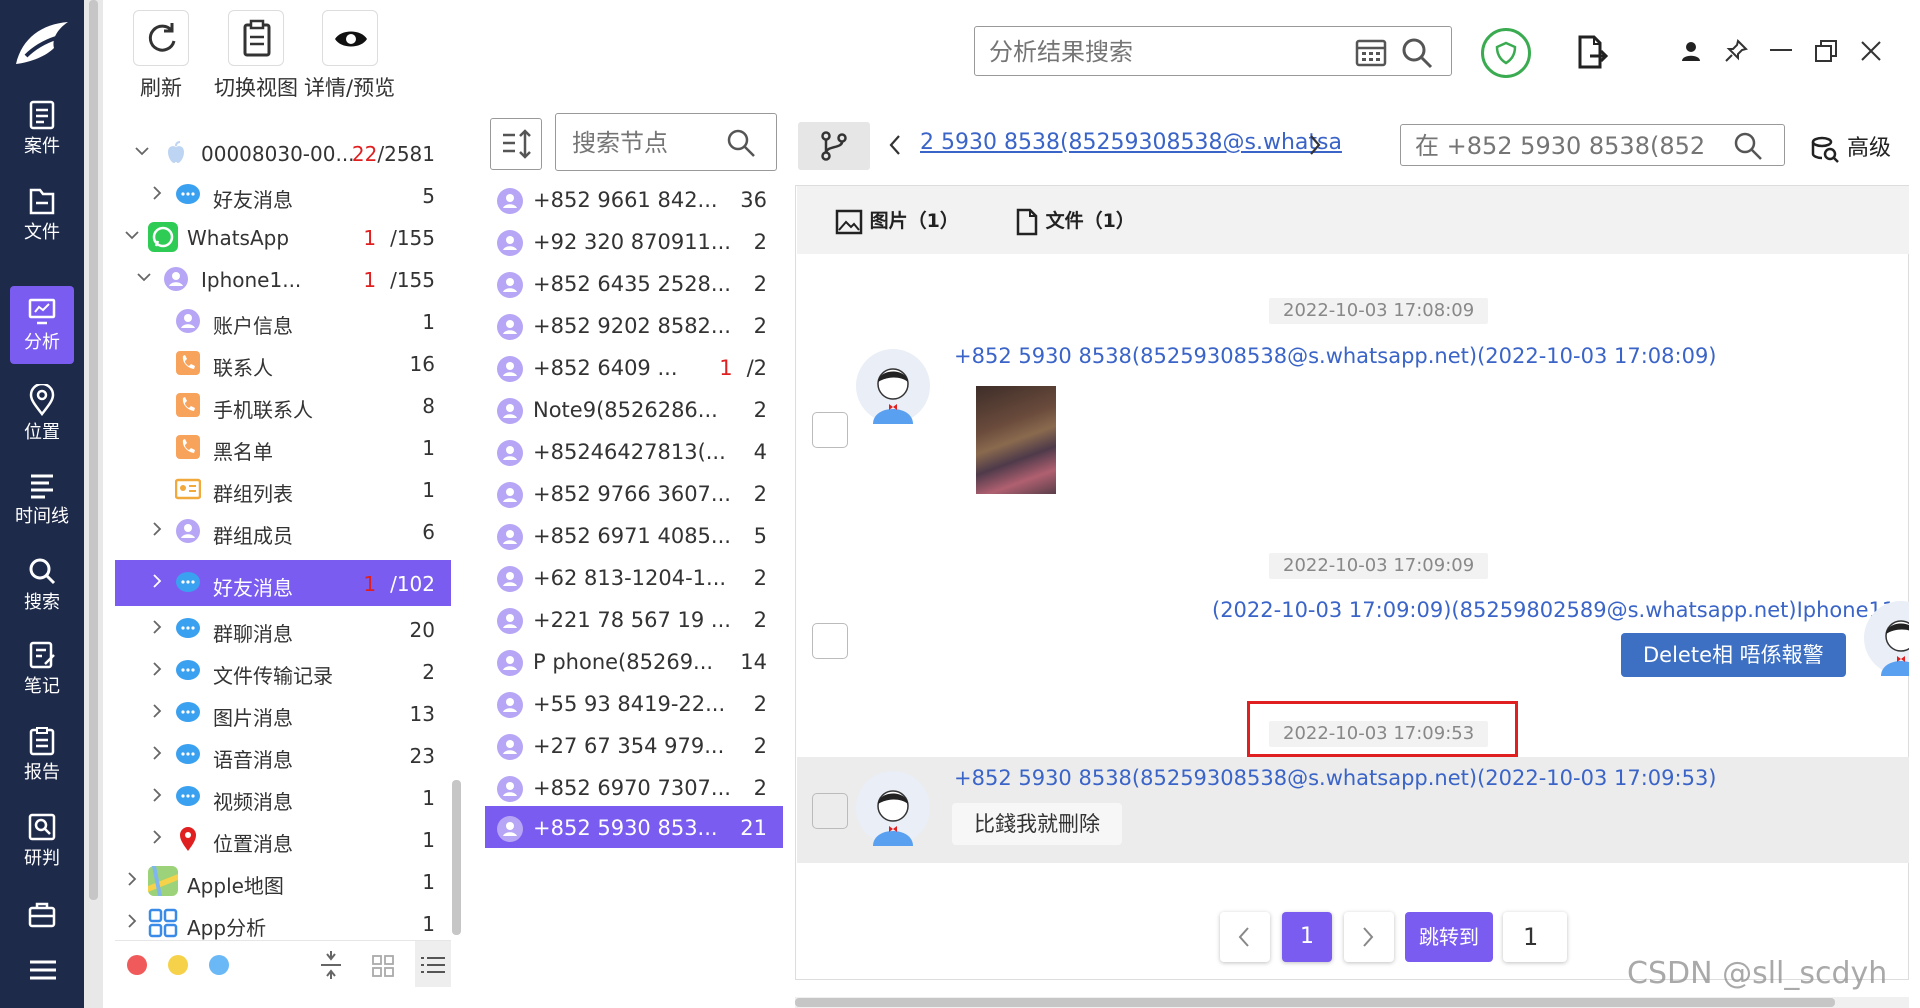  What do you see at coordinates (1506, 53) in the screenshot?
I see `shield-status-button` at bounding box center [1506, 53].